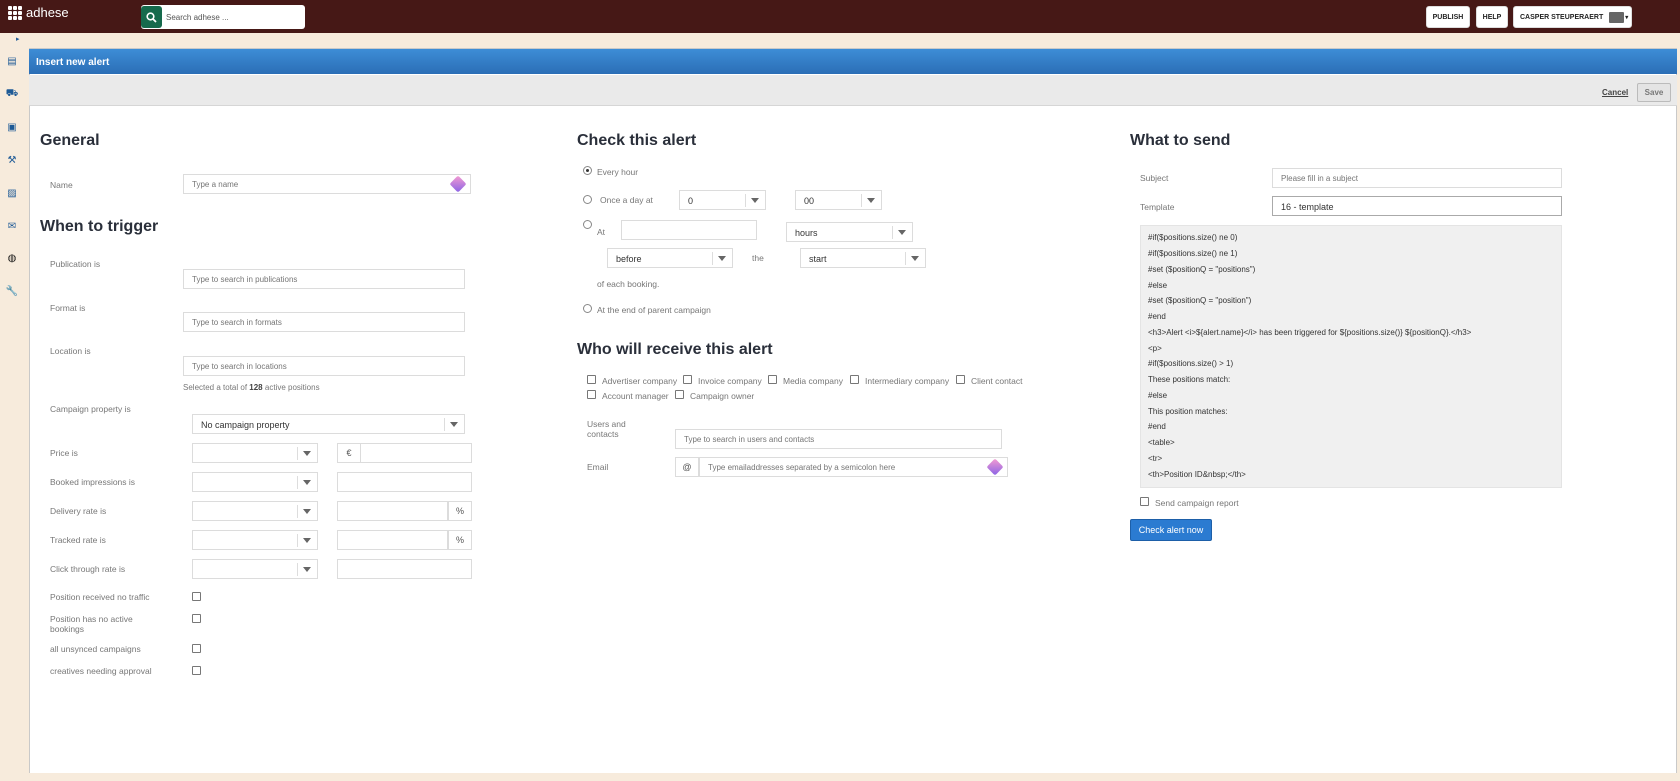  What do you see at coordinates (854, 379) in the screenshot?
I see `intermediary-company-checkbox` at bounding box center [854, 379].